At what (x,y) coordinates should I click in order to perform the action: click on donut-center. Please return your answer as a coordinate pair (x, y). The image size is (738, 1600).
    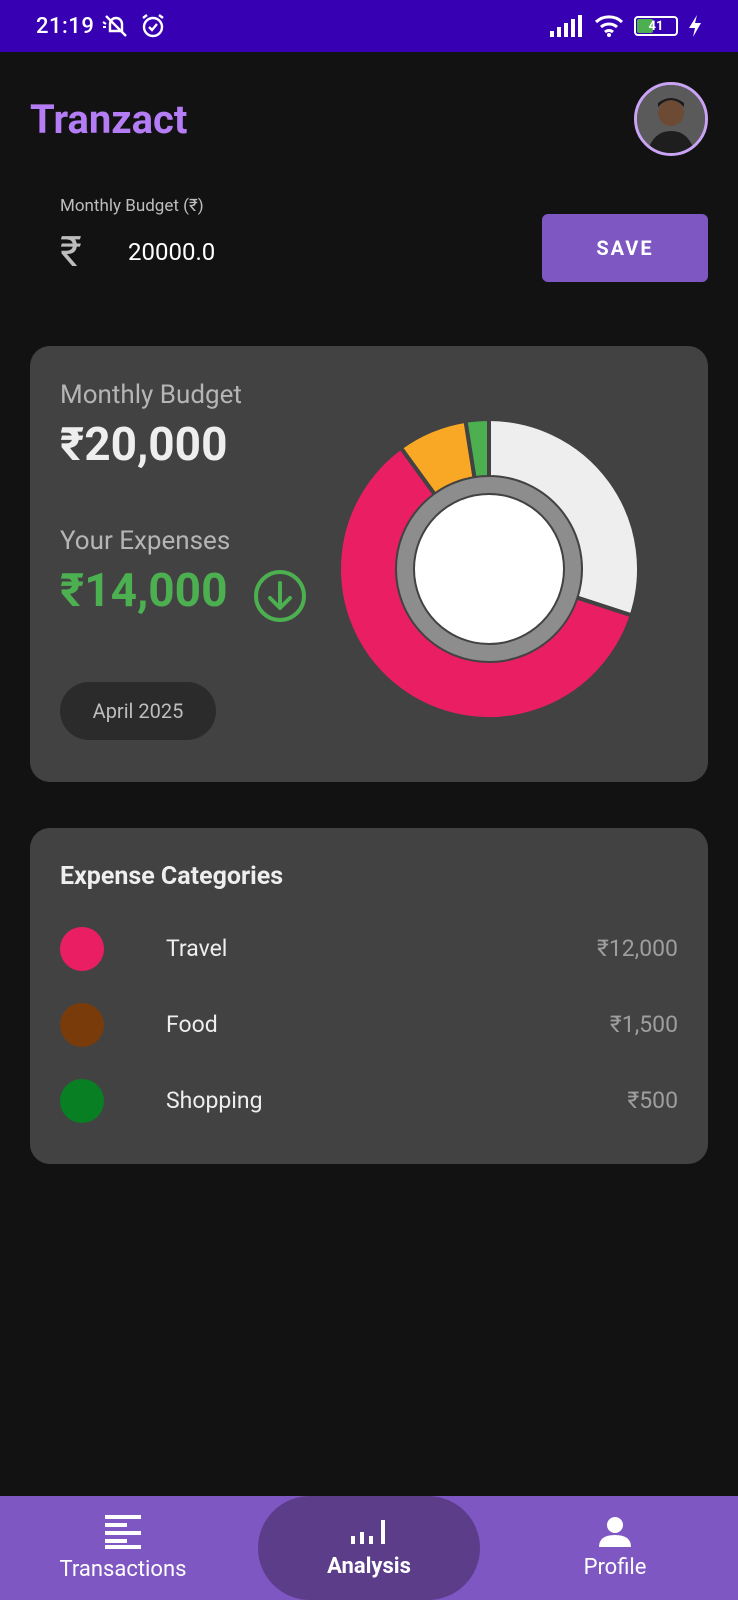
    Looking at the image, I should click on (489, 569).